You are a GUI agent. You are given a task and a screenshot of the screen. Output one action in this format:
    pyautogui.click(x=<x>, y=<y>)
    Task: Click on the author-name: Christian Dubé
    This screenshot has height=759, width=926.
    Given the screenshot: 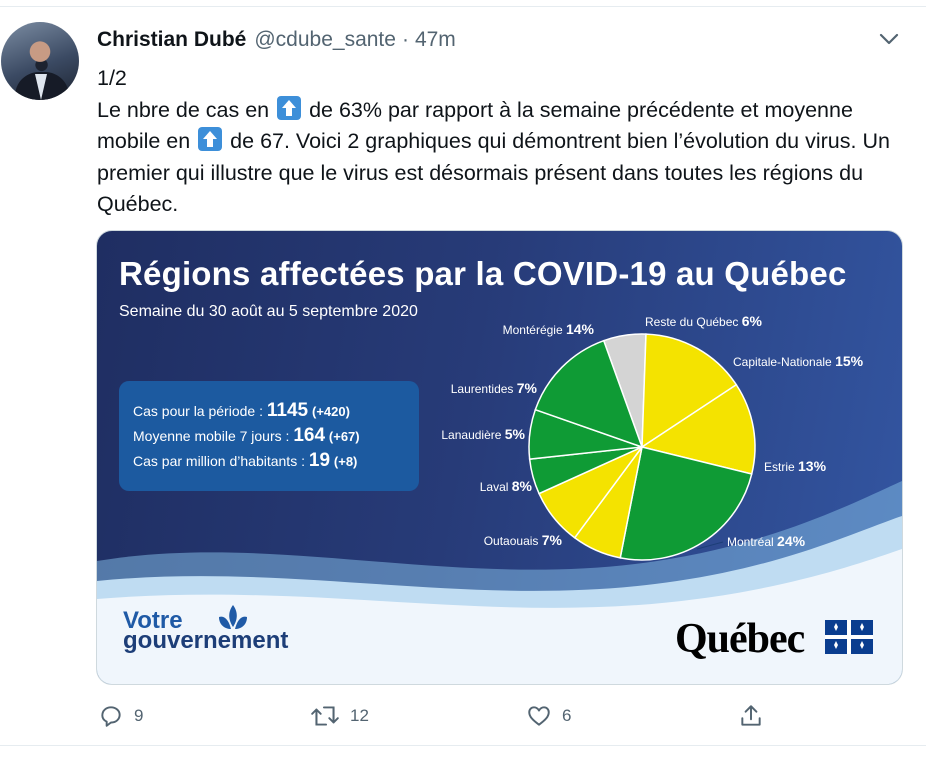 What is the action you would take?
    pyautogui.click(x=171, y=40)
    